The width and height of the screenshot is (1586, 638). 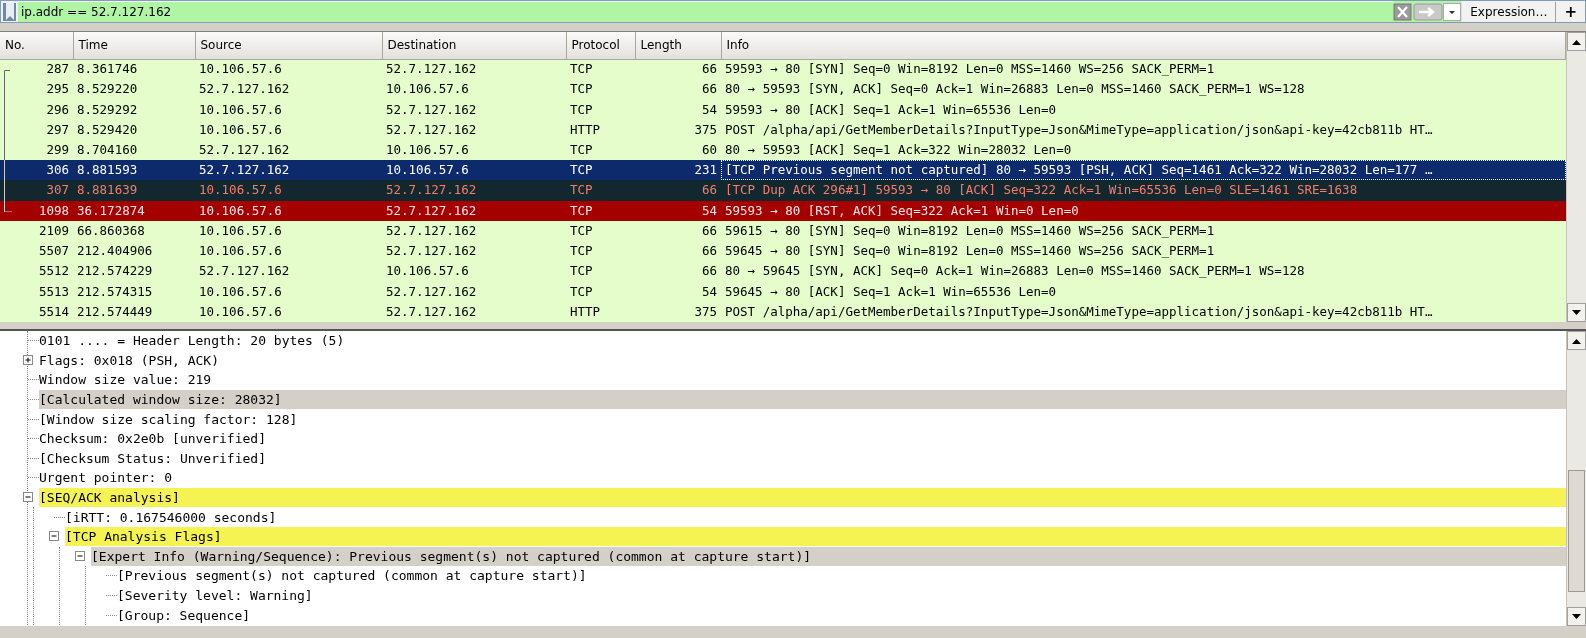 I want to click on table-cell: 59593 → 80 [RST, ACK] Seq=322 Ack=1 Win=0 Len=0, so click(x=1143, y=210).